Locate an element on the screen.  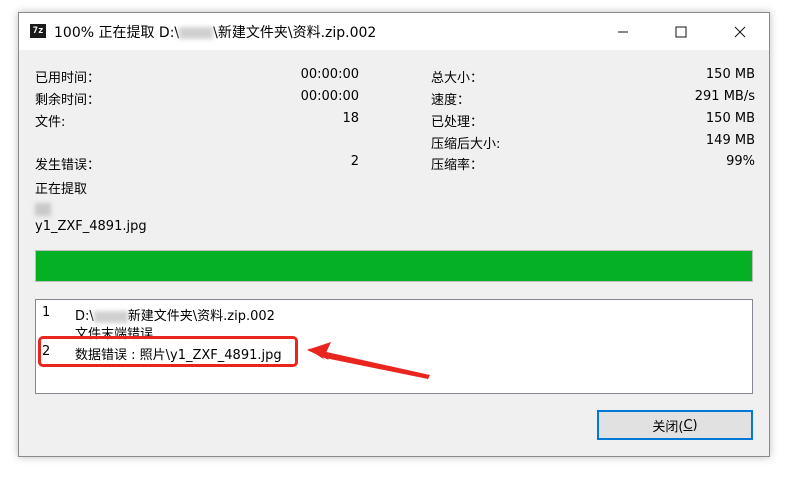
annotation-arrow-icon is located at coordinates (368, 360).